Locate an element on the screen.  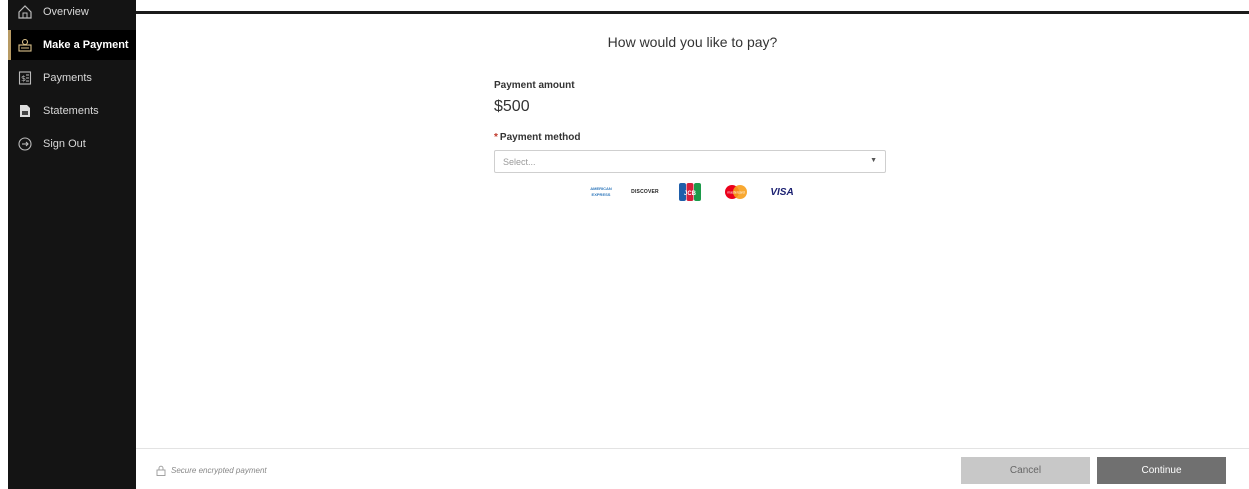
visa-logo: VISA is located at coordinates (782, 192).